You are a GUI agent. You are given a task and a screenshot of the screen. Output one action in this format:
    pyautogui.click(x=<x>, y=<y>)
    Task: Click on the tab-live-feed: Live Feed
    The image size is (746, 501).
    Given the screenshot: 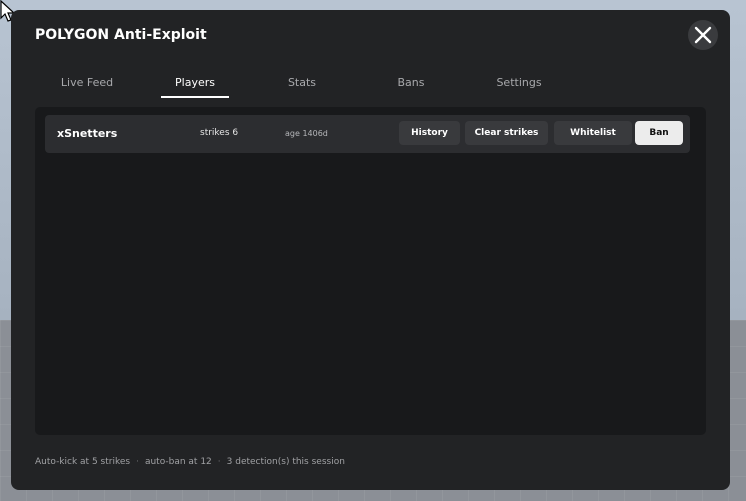 What is the action you would take?
    pyautogui.click(x=87, y=85)
    